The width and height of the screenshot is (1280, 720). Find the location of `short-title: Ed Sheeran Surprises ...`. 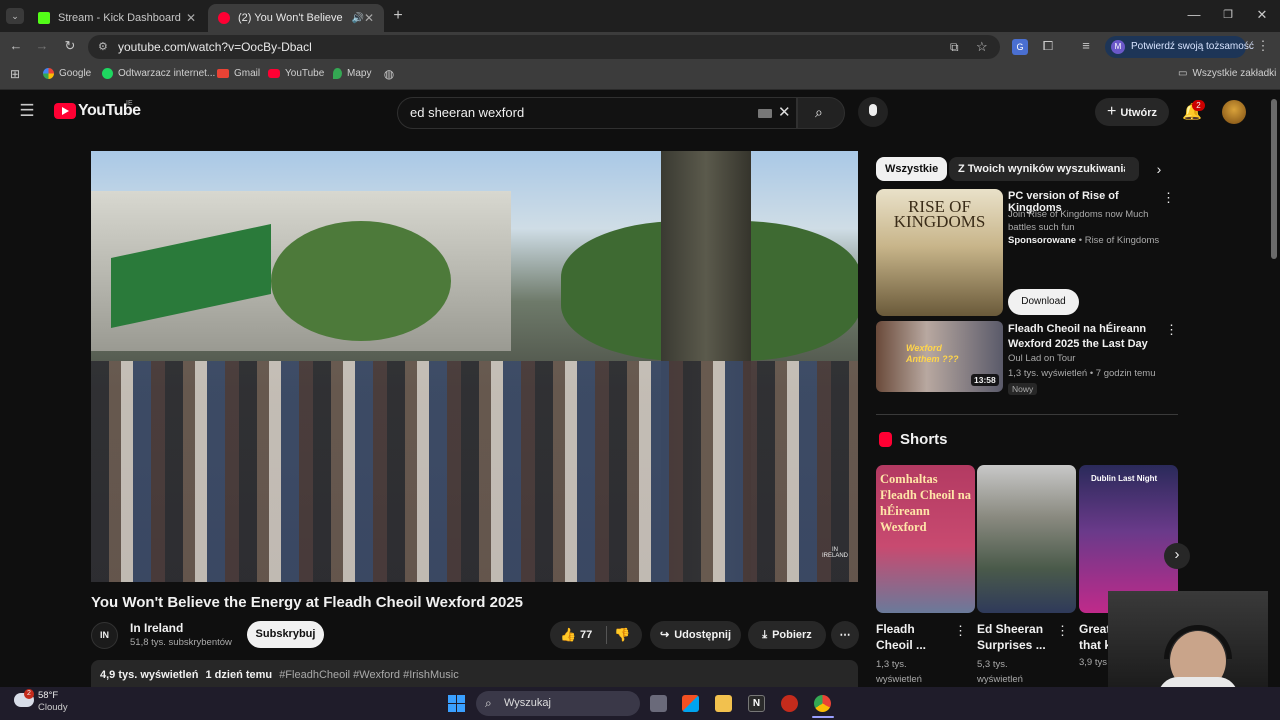

short-title: Ed Sheeran Surprises ... is located at coordinates (1015, 637).